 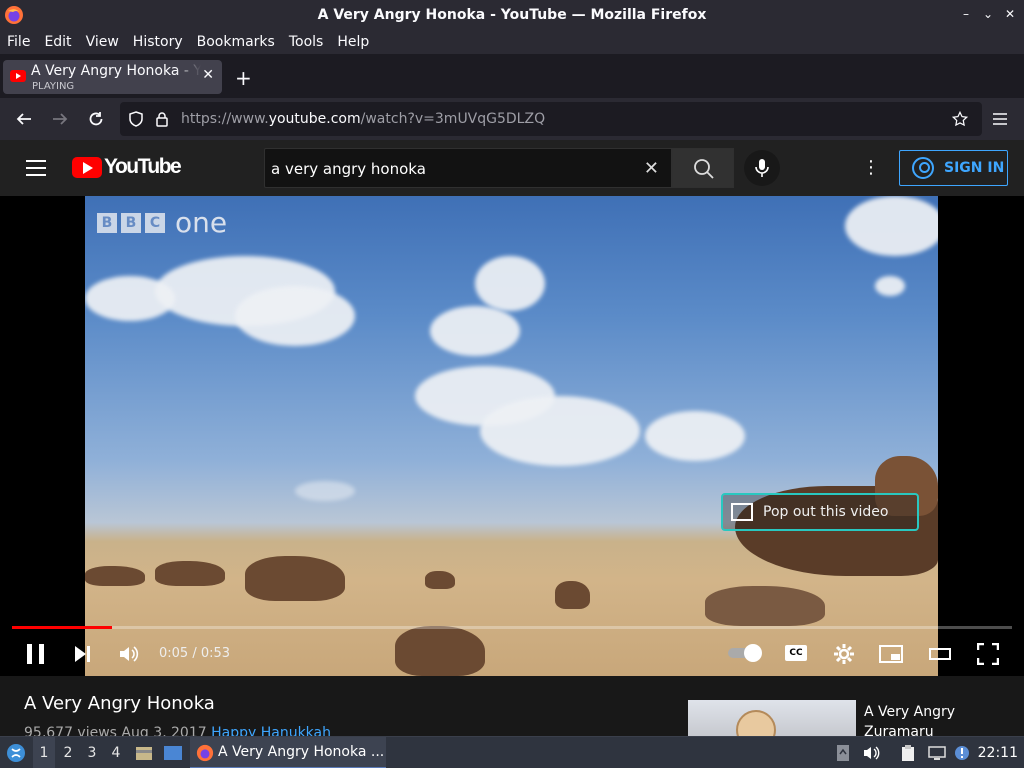 I want to click on workspace-2: 2, so click(x=68, y=752).